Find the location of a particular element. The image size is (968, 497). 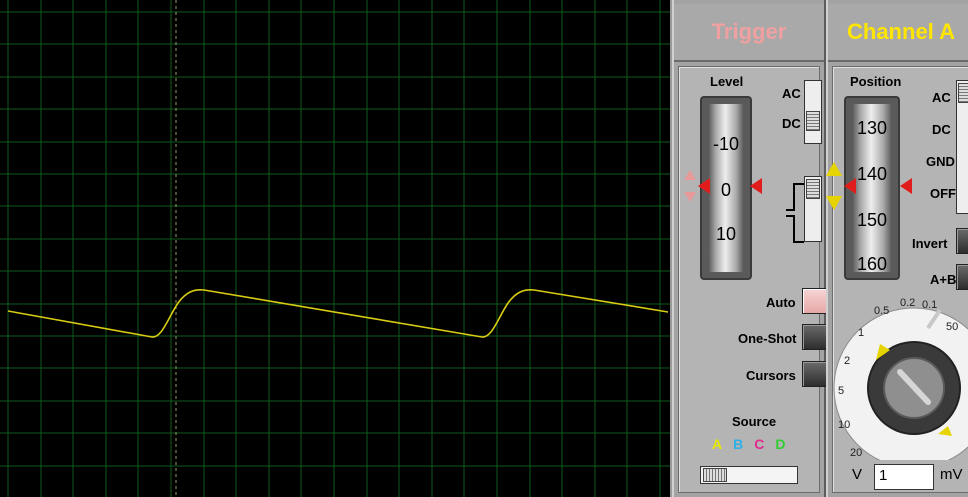

level-tick-label: -10 is located at coordinates (725, 144).